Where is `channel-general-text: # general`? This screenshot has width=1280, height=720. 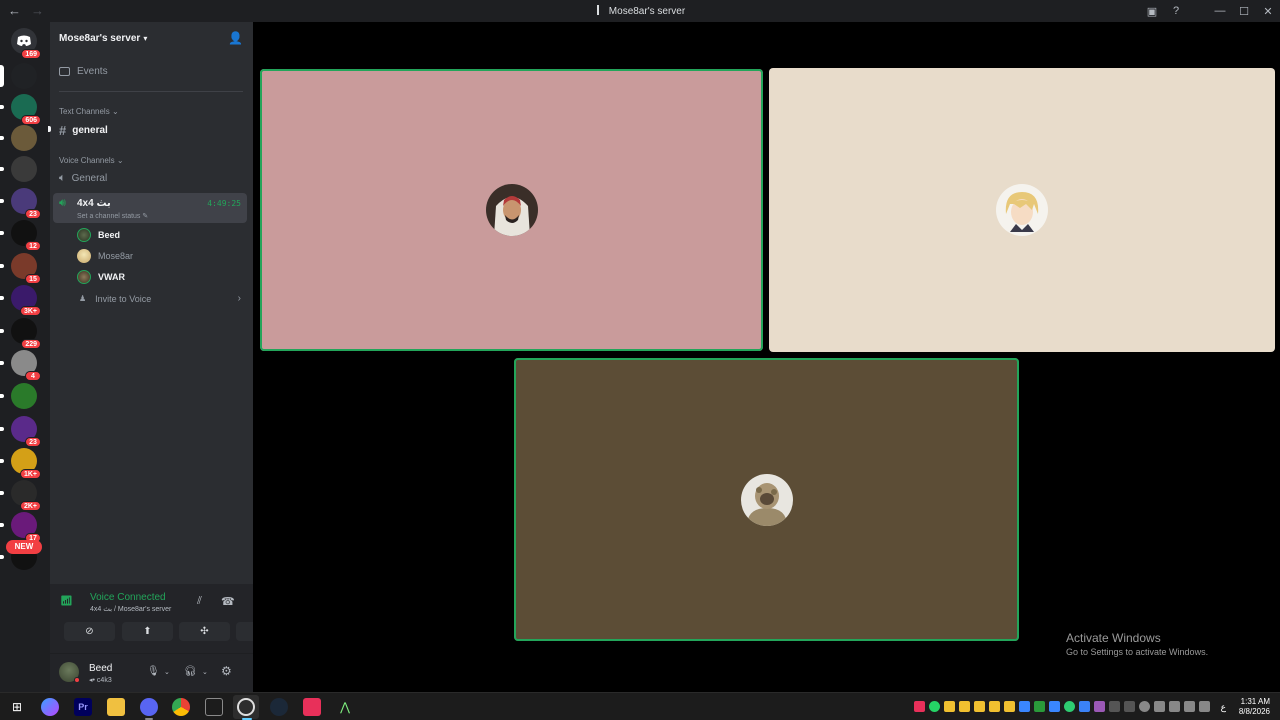
channel-general-text: # general is located at coordinates (83, 130).